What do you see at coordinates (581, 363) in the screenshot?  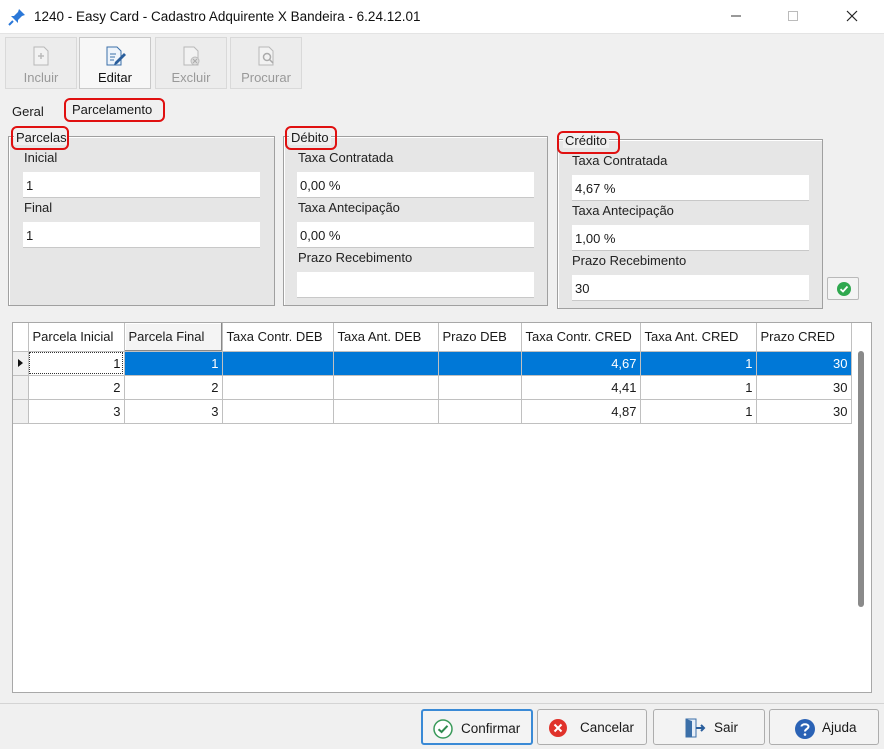 I see `table-cell: 4,67` at bounding box center [581, 363].